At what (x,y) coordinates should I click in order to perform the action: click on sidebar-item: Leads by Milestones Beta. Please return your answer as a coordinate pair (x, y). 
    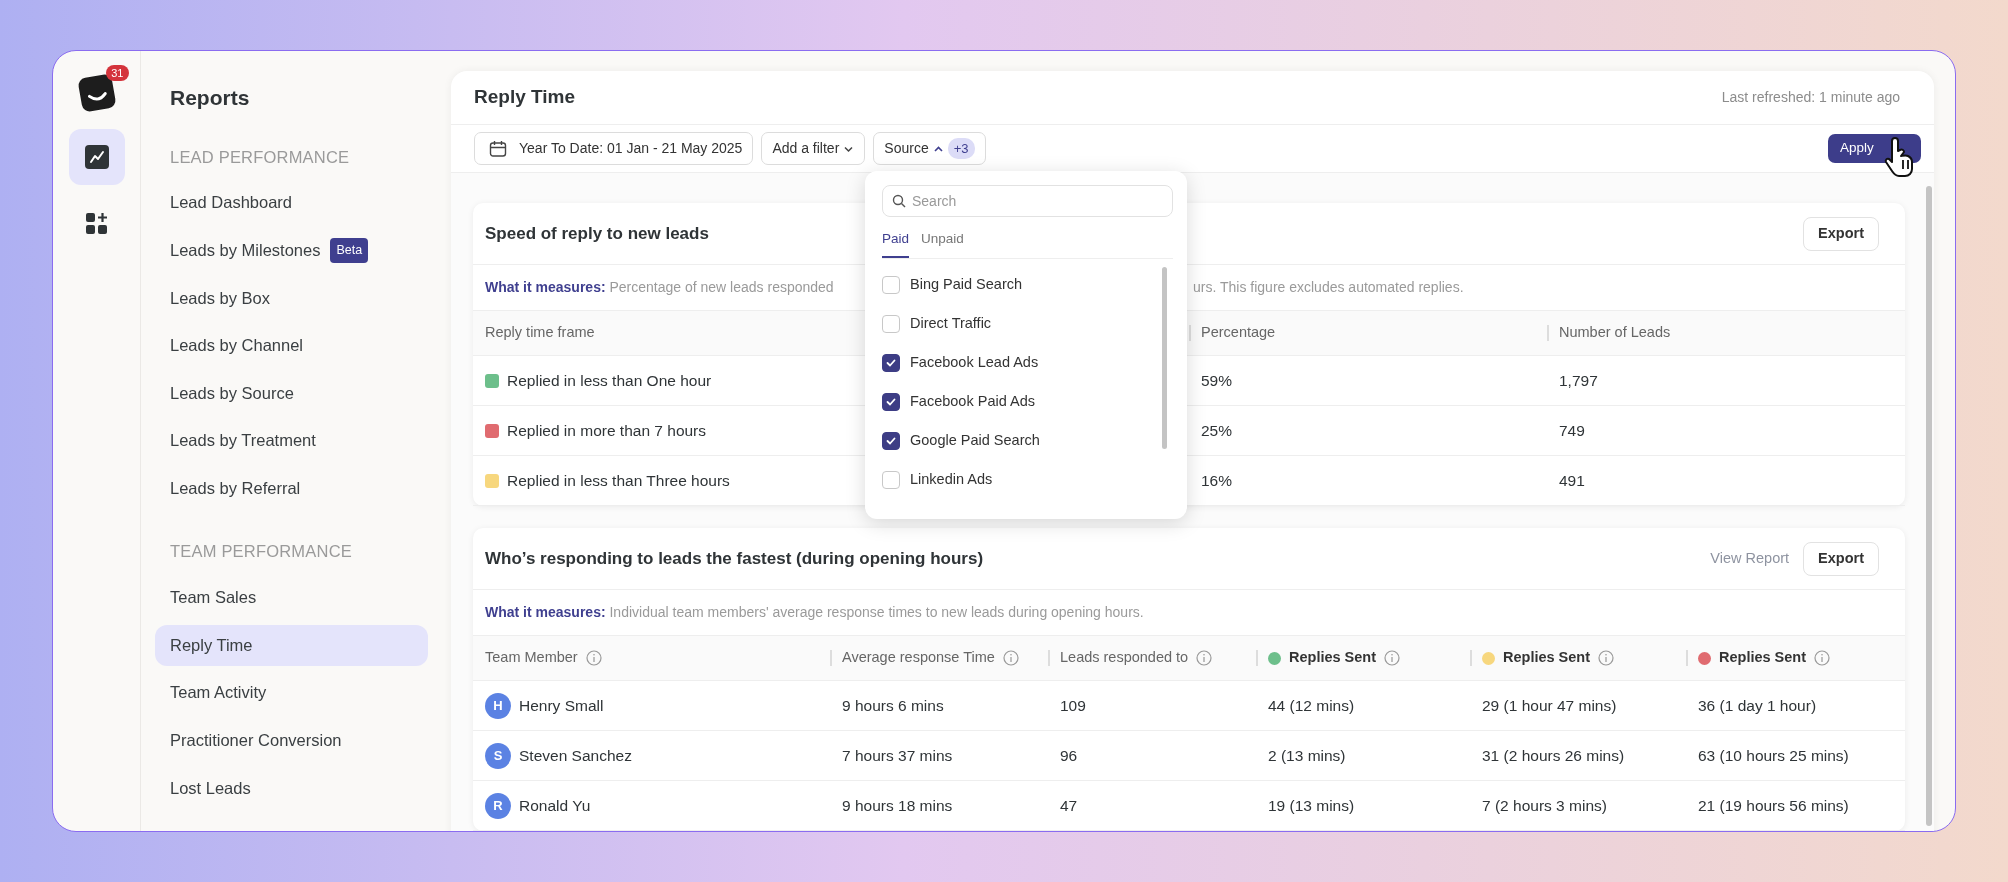
    Looking at the image, I should click on (291, 250).